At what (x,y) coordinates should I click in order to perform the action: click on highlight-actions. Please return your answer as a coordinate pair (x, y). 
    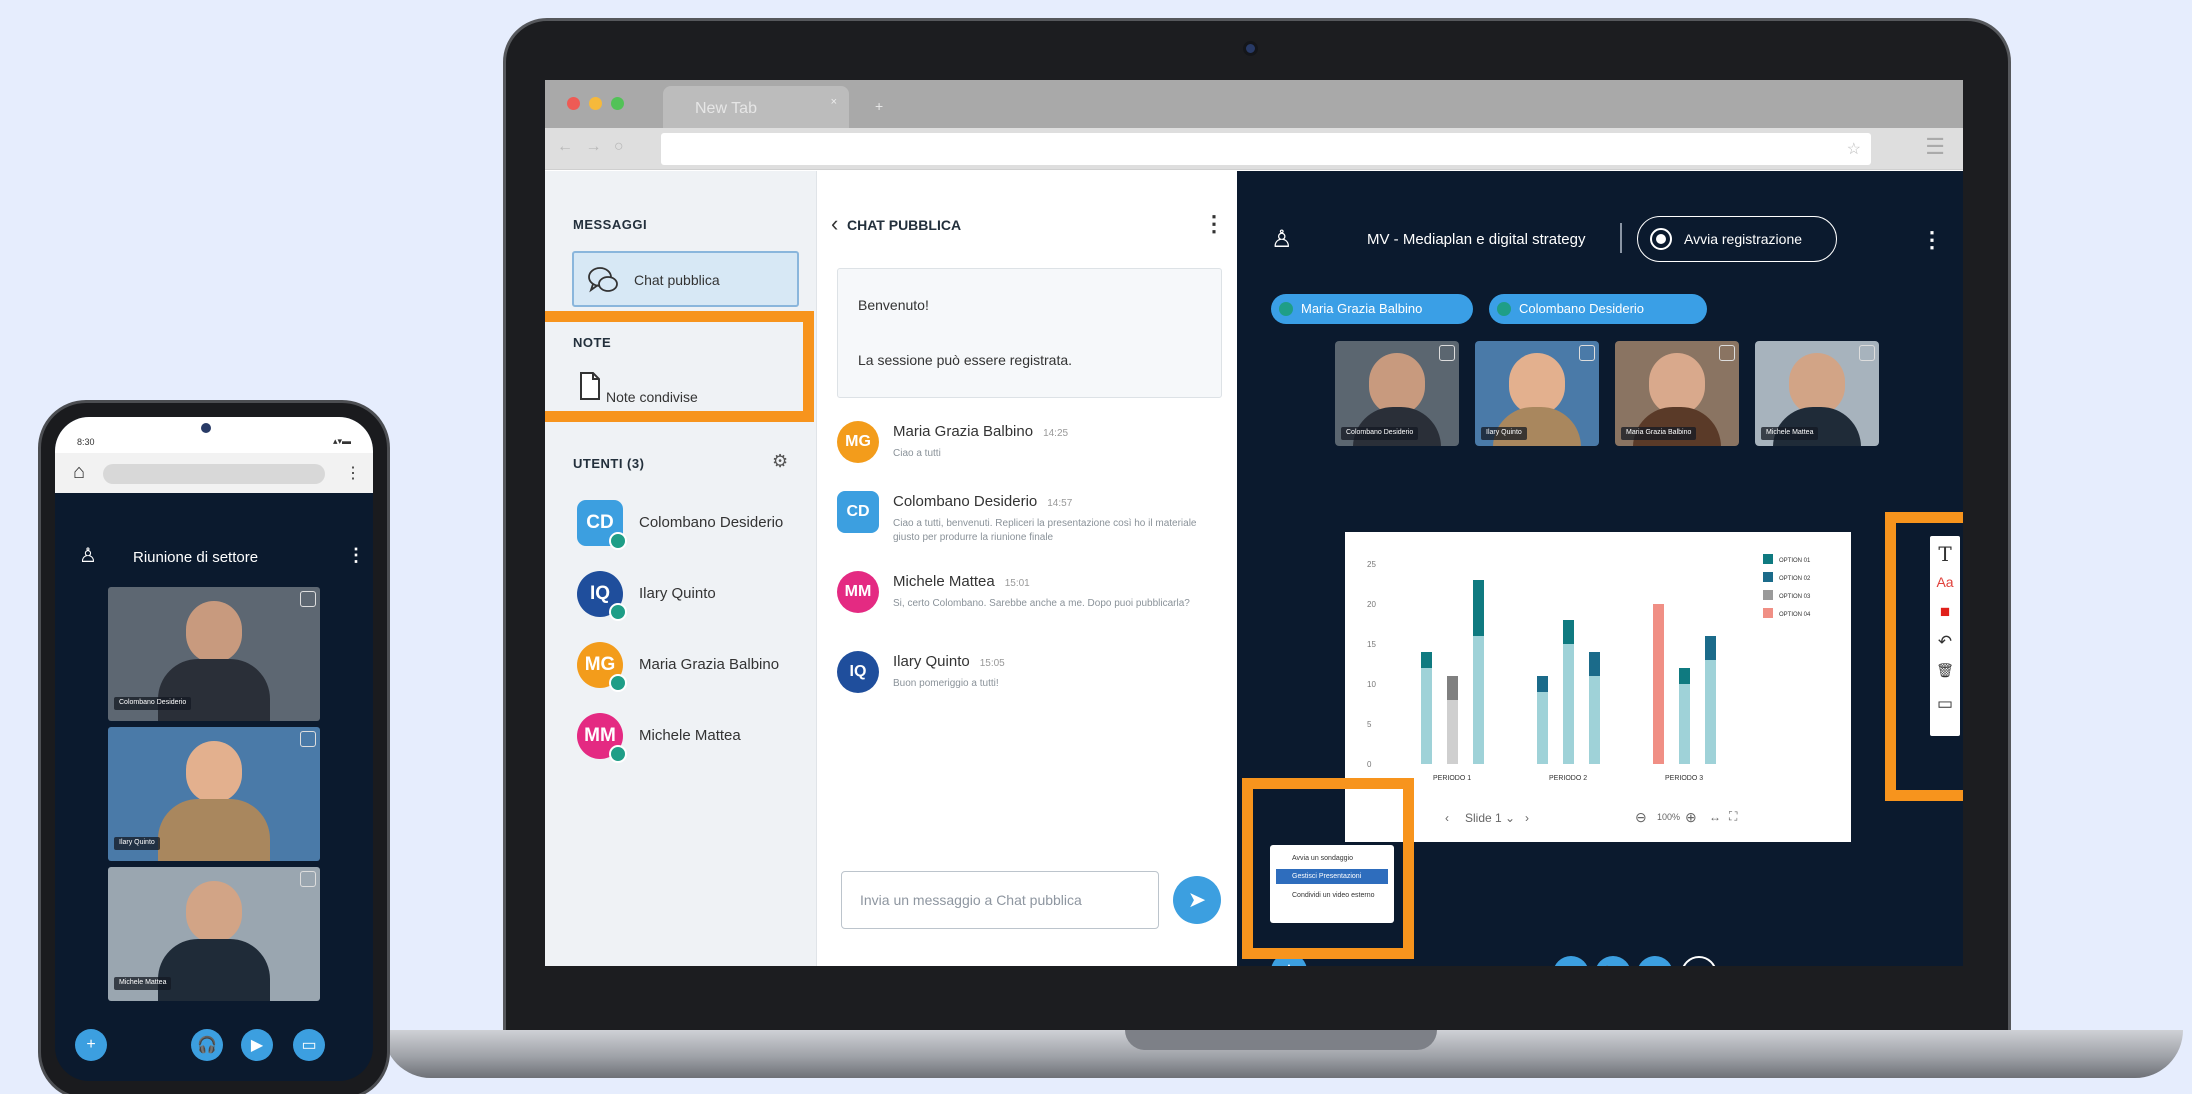
    Looking at the image, I should click on (1328, 868).